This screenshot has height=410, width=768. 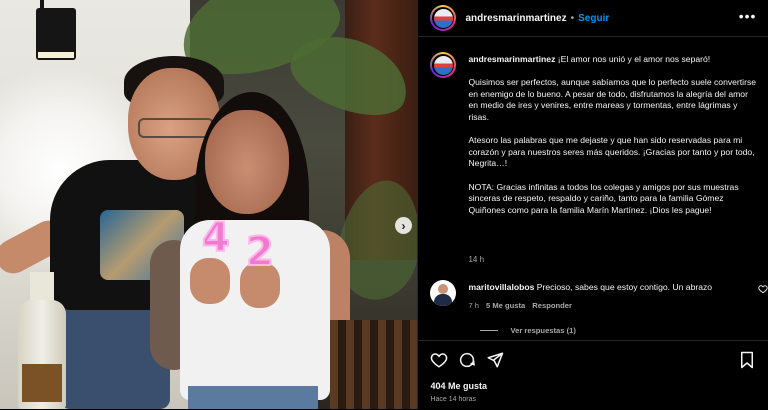 What do you see at coordinates (467, 360) in the screenshot?
I see `comment-bubble-icon` at bounding box center [467, 360].